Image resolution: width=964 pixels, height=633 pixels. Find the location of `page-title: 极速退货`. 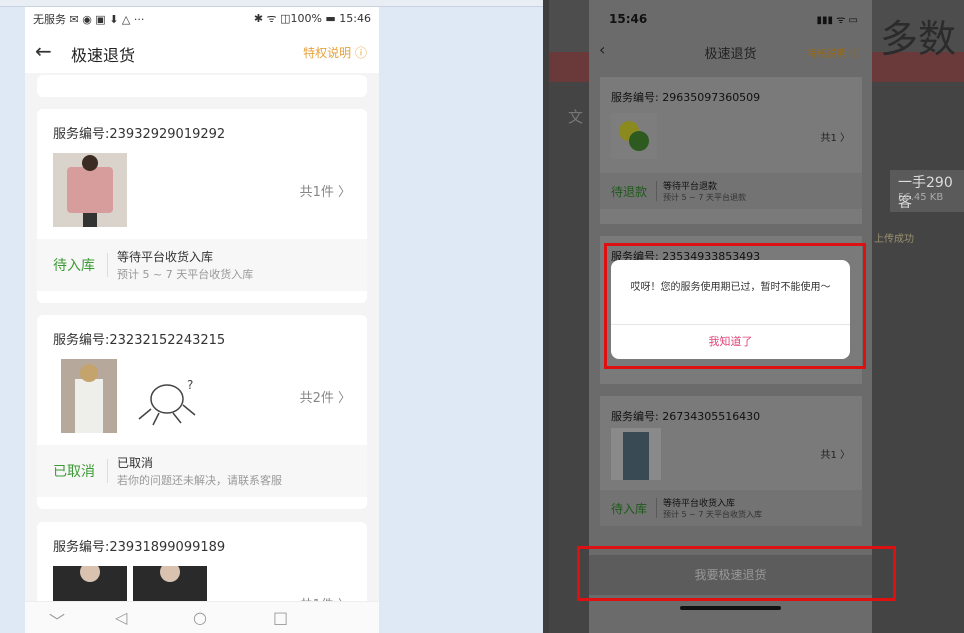

page-title: 极速退货 is located at coordinates (103, 55).